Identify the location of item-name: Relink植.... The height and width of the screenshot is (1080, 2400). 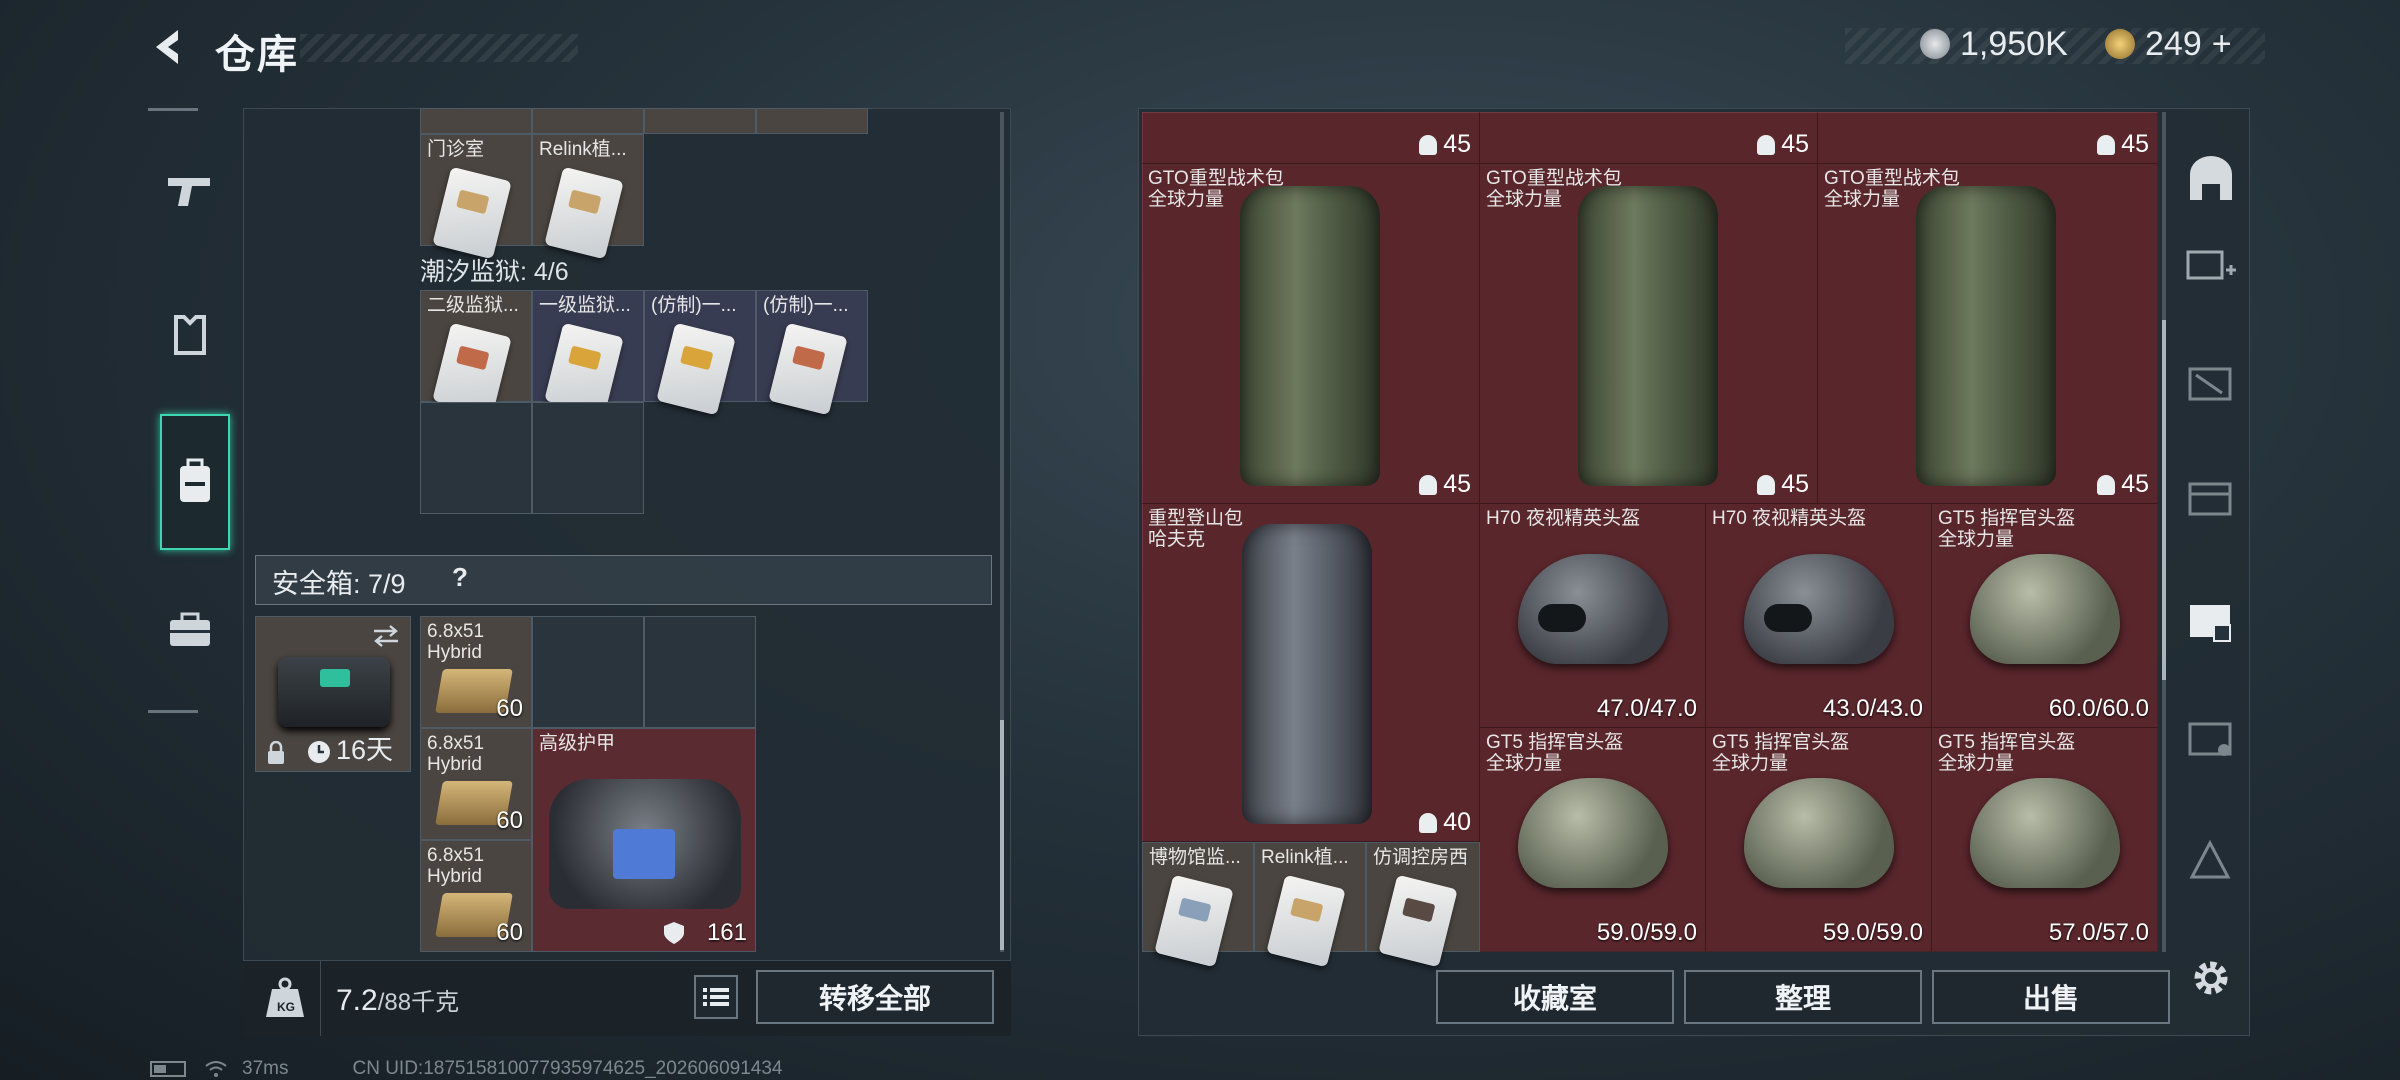
(583, 149).